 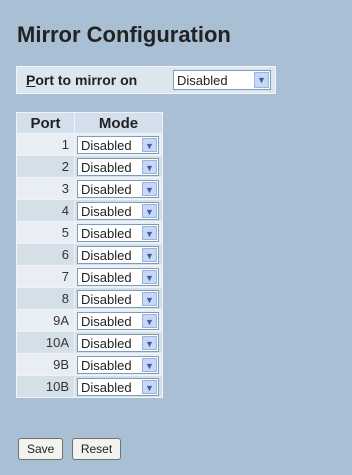 What do you see at coordinates (96, 449) in the screenshot?
I see `reset-button: Reset` at bounding box center [96, 449].